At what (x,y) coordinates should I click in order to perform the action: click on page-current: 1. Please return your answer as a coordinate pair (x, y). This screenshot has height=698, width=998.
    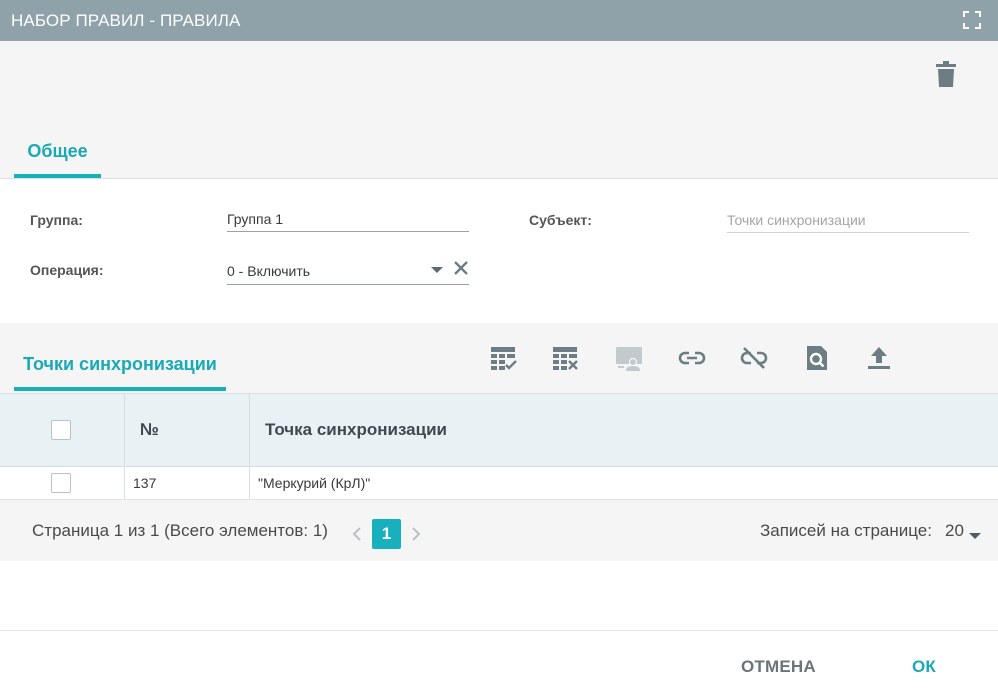
    Looking at the image, I should click on (386, 534).